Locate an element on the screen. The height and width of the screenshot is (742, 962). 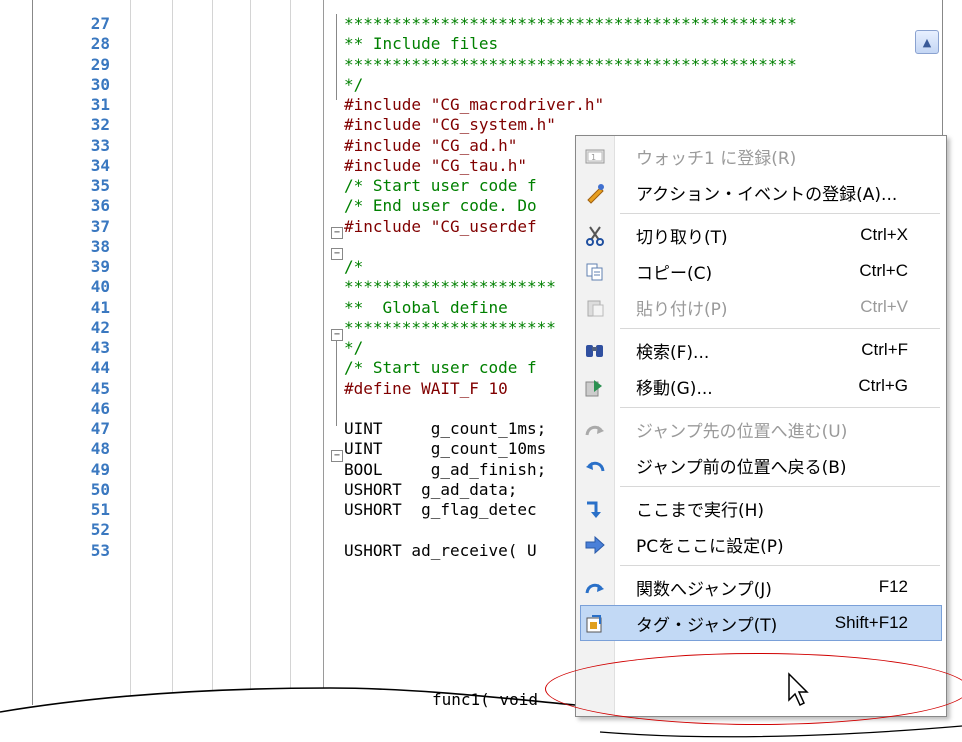
run-to-here-icon is located at coordinates (595, 509).